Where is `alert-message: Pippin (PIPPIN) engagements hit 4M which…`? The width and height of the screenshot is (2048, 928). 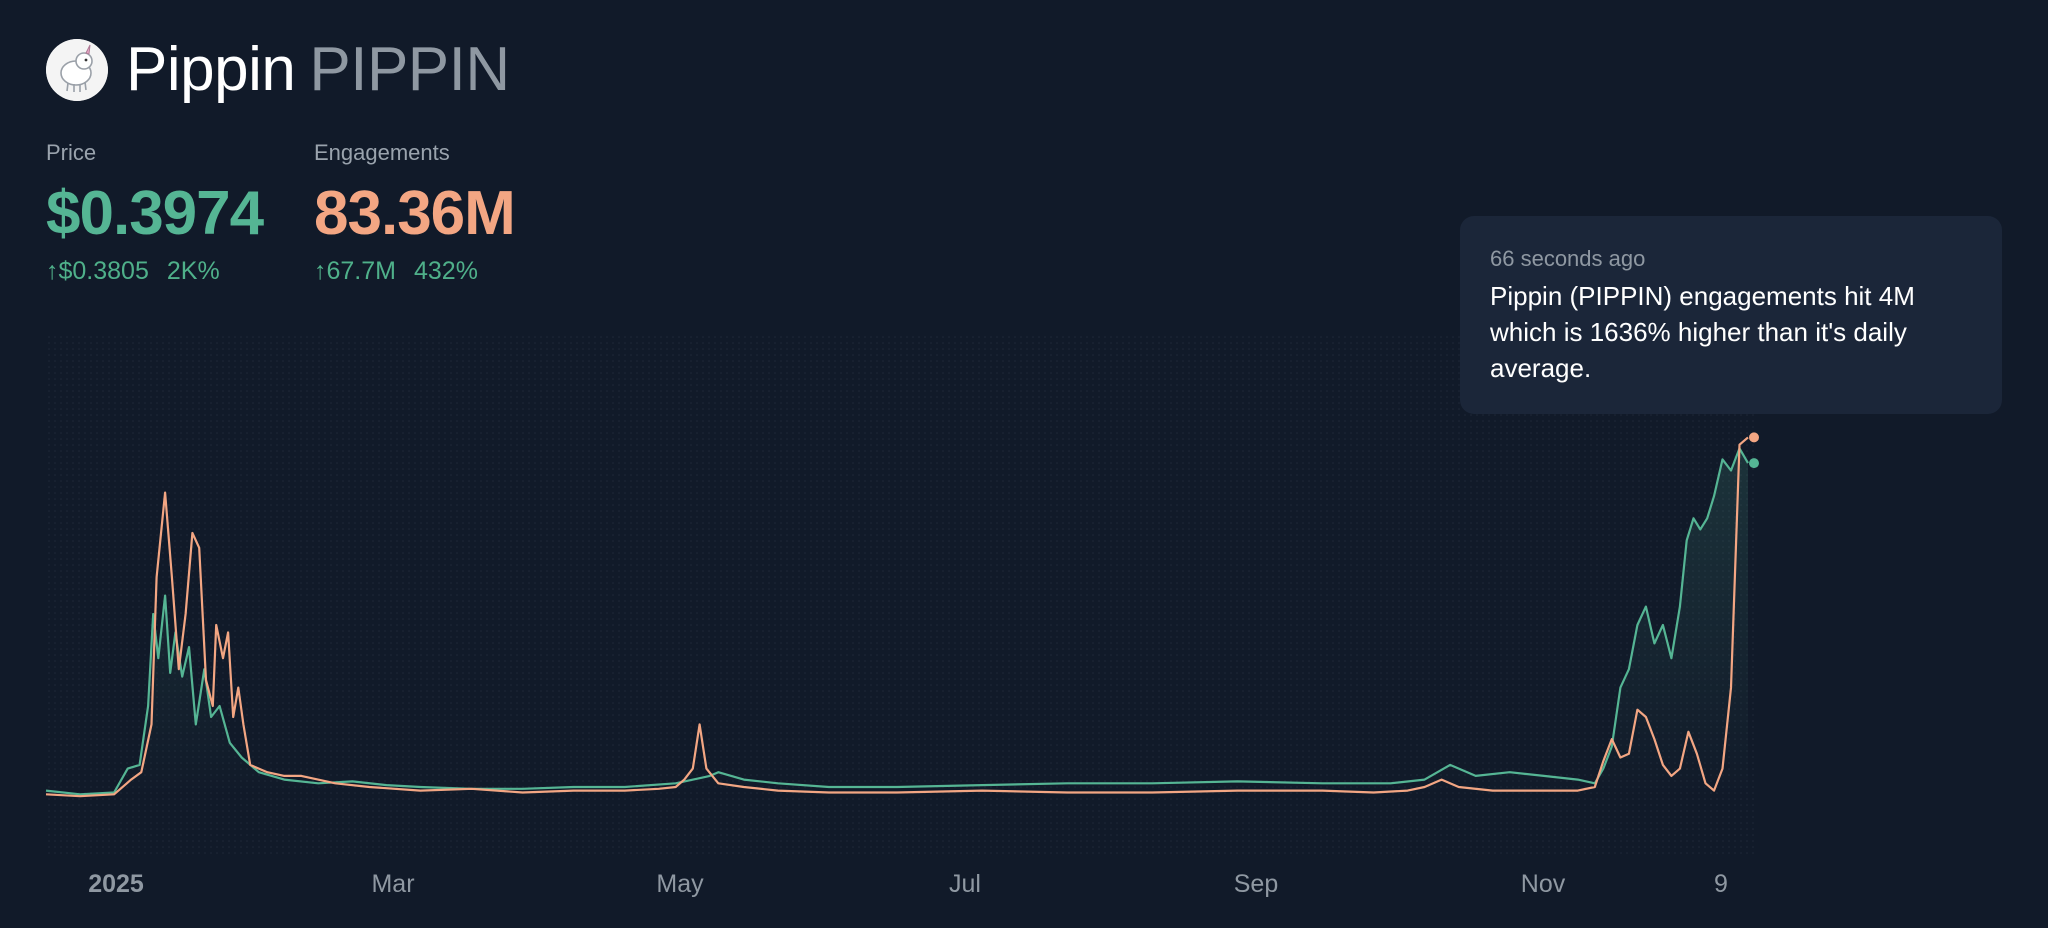
alert-message: Pippin (PIPPIN) engagements hit 4M which… is located at coordinates (1702, 332).